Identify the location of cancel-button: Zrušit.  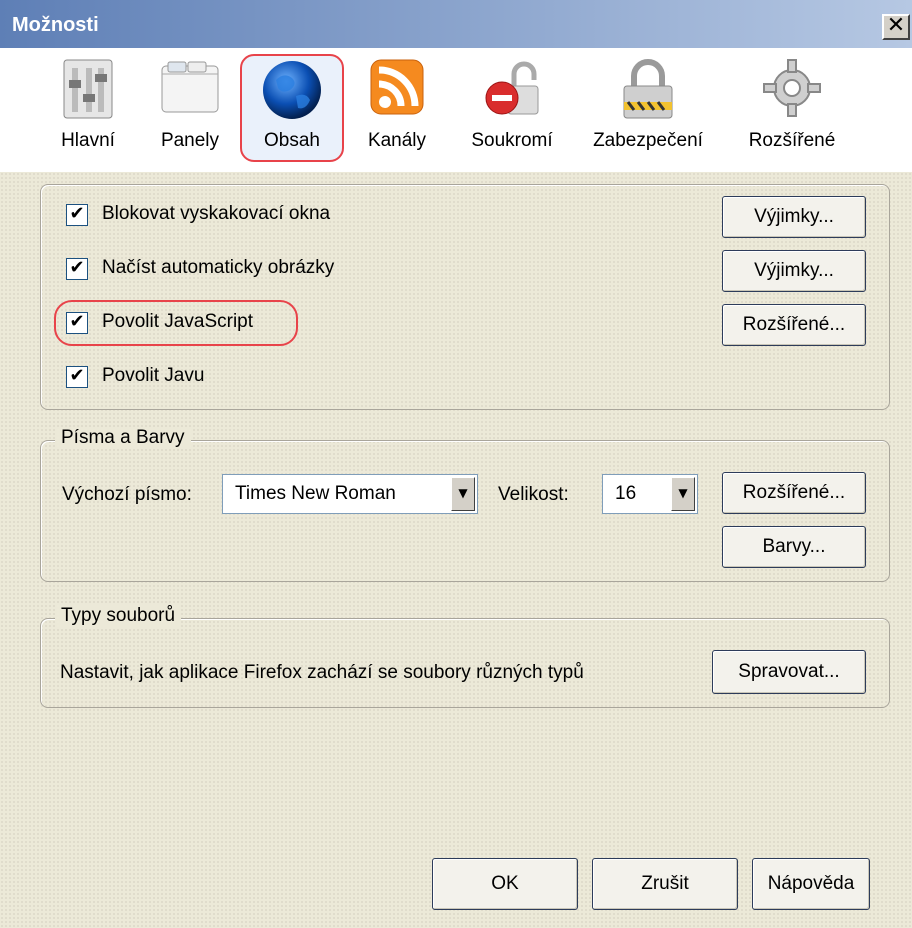
(665, 884).